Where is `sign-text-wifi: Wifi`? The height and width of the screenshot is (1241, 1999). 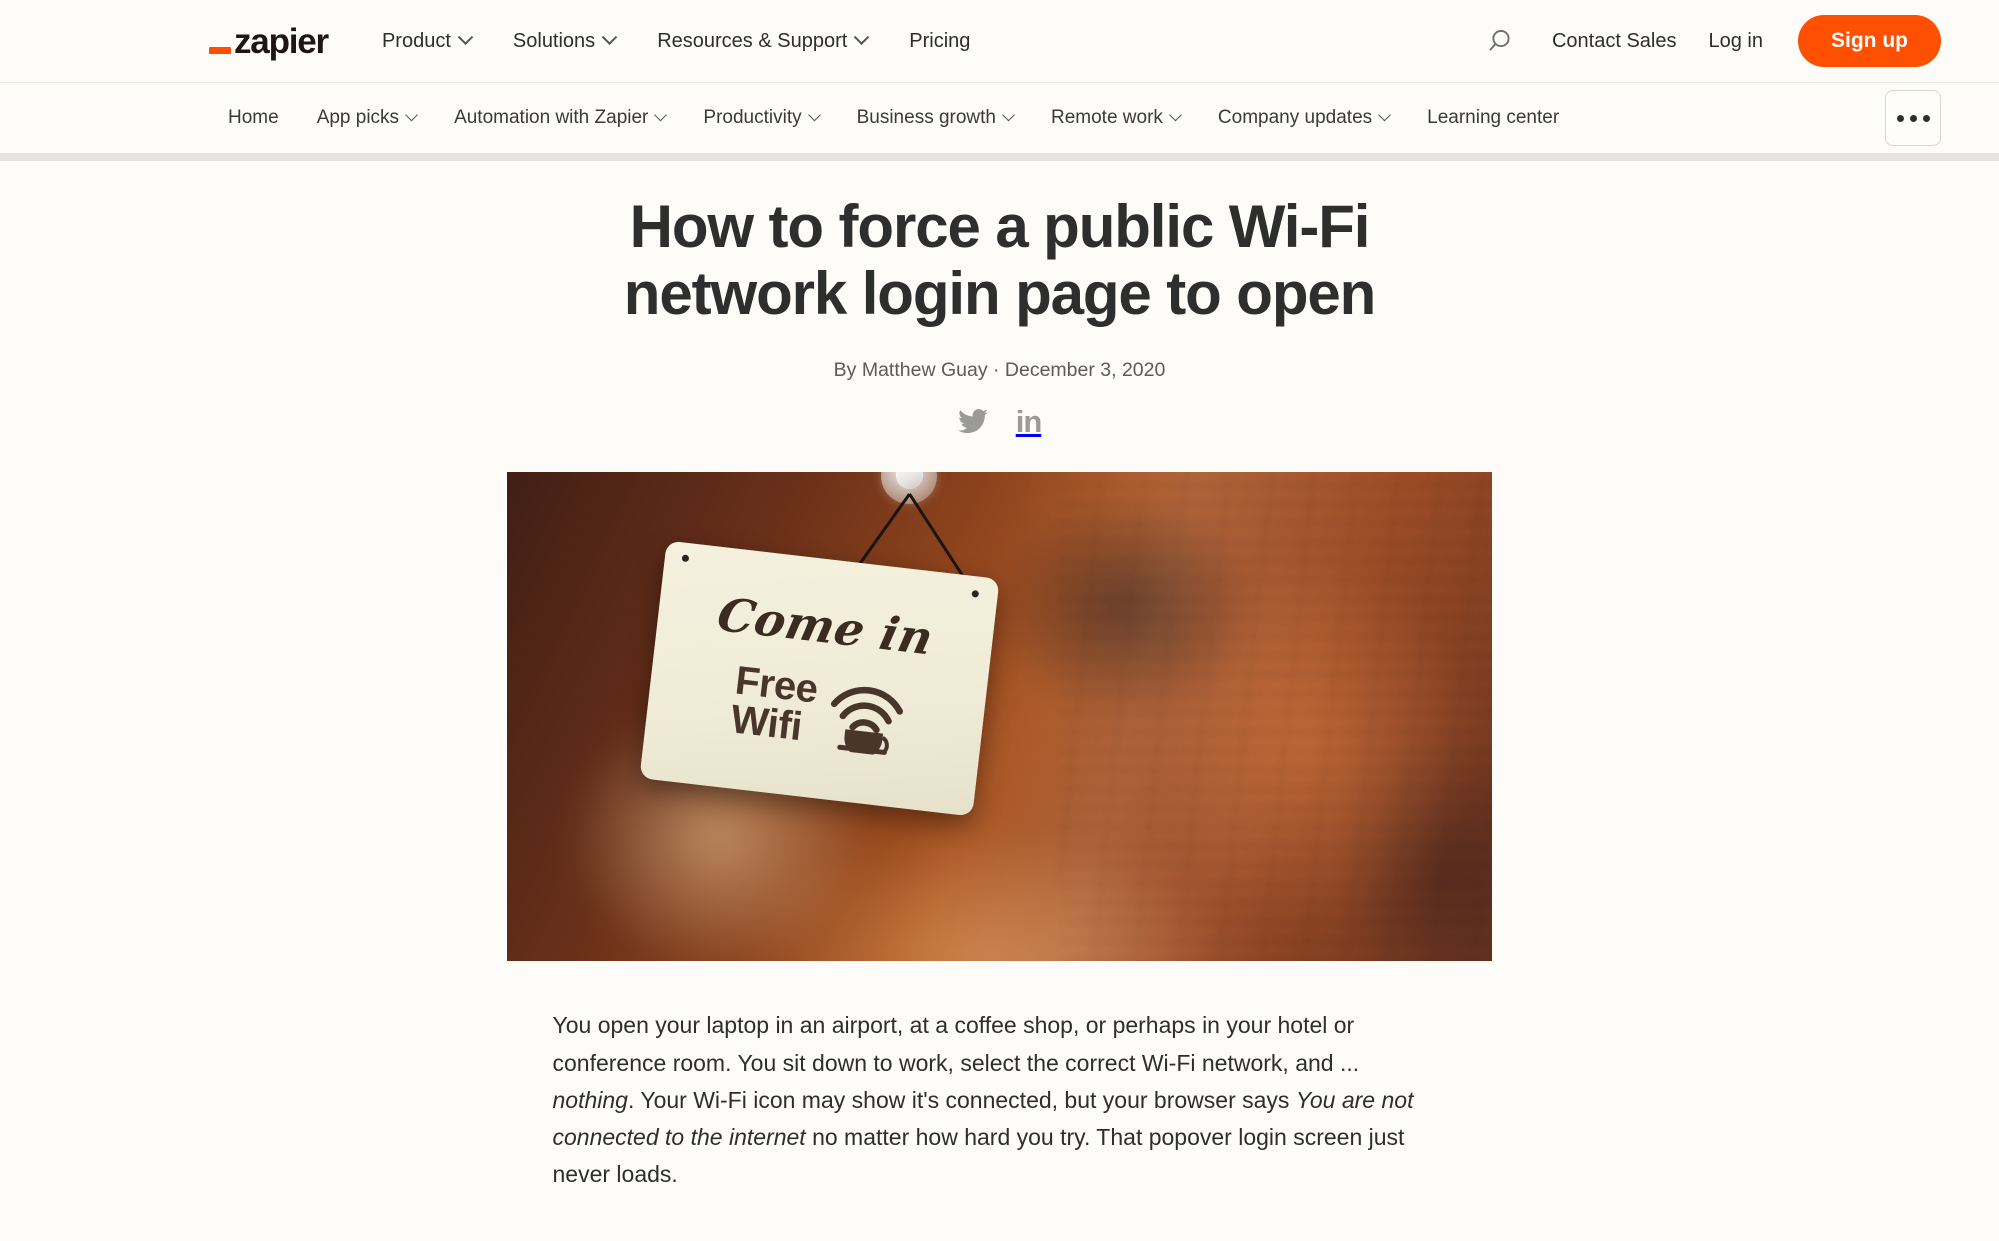
sign-text-wifi: Wifi is located at coordinates (766, 723).